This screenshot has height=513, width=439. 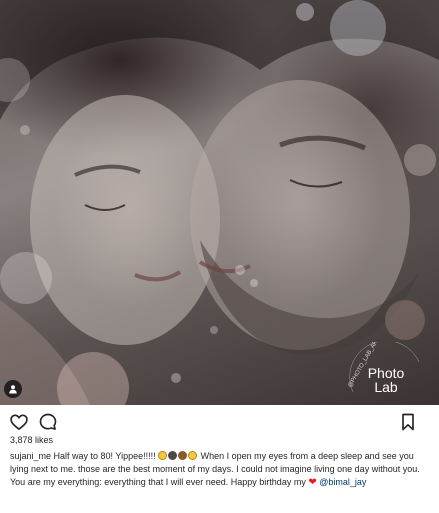 I want to click on nerd-face-icon, so click(x=173, y=455).